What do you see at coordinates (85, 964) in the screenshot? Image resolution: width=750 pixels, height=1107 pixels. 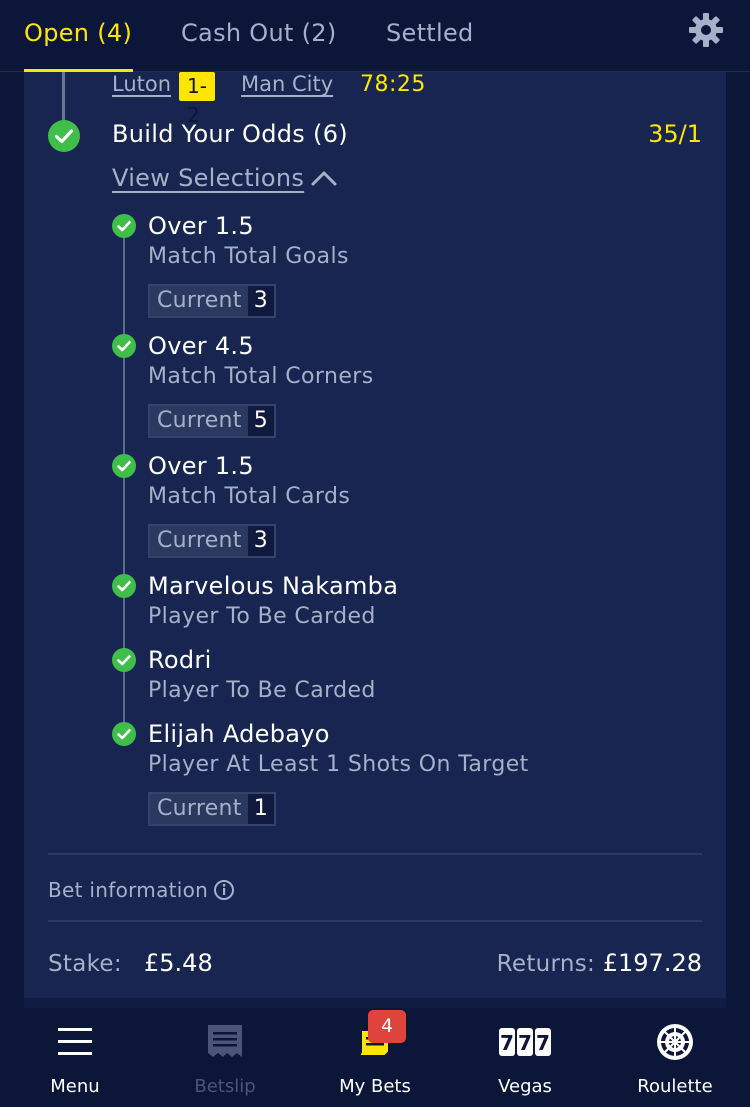 I see `stake-label: Stake:` at bounding box center [85, 964].